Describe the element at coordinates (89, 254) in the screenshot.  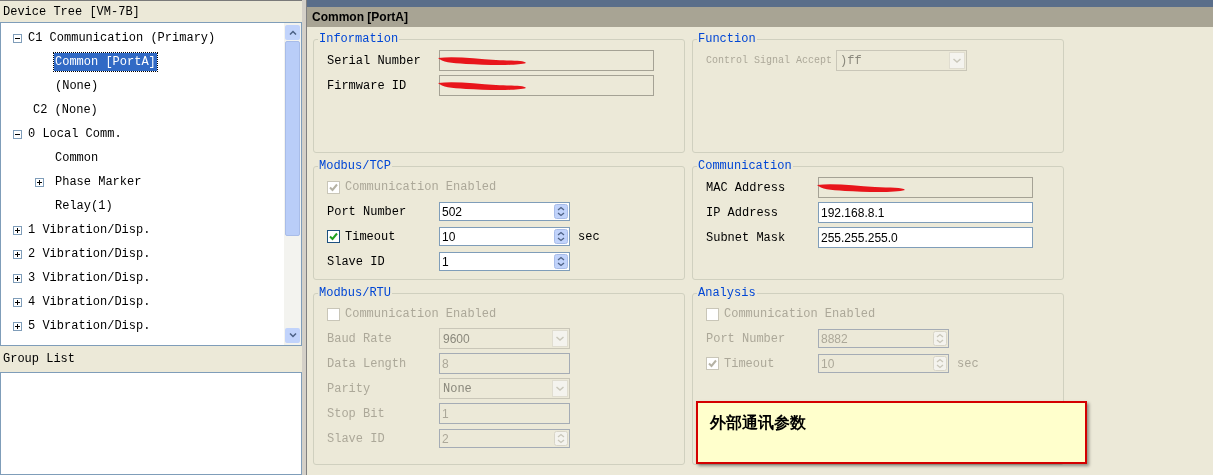
I see `tree-item: 2 Vibration/Disp.` at that location.